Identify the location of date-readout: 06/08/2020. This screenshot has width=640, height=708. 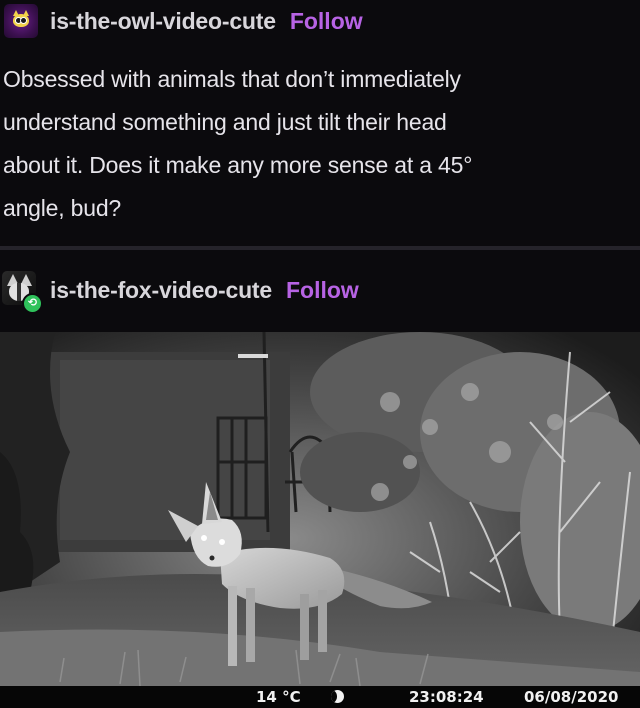
(571, 697).